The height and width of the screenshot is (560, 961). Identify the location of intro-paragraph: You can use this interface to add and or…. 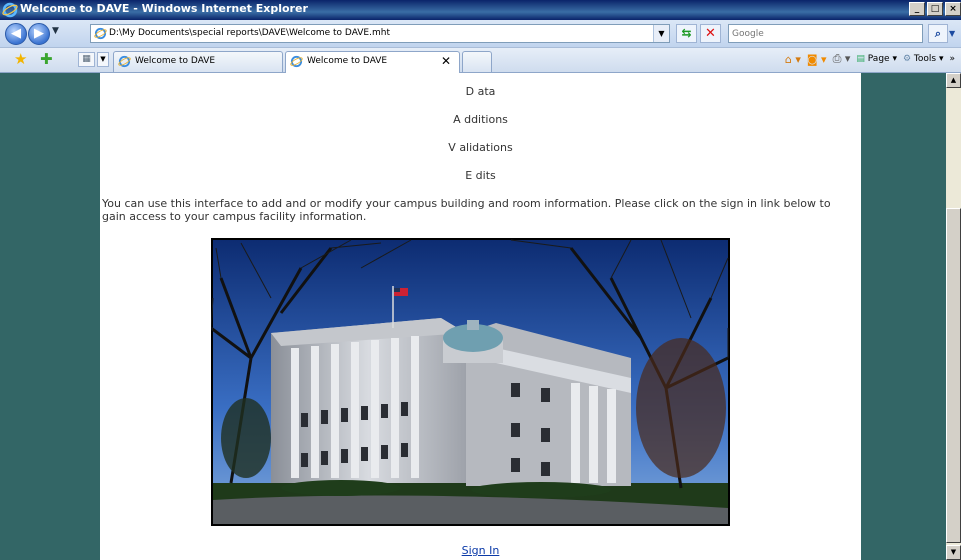
(466, 210).